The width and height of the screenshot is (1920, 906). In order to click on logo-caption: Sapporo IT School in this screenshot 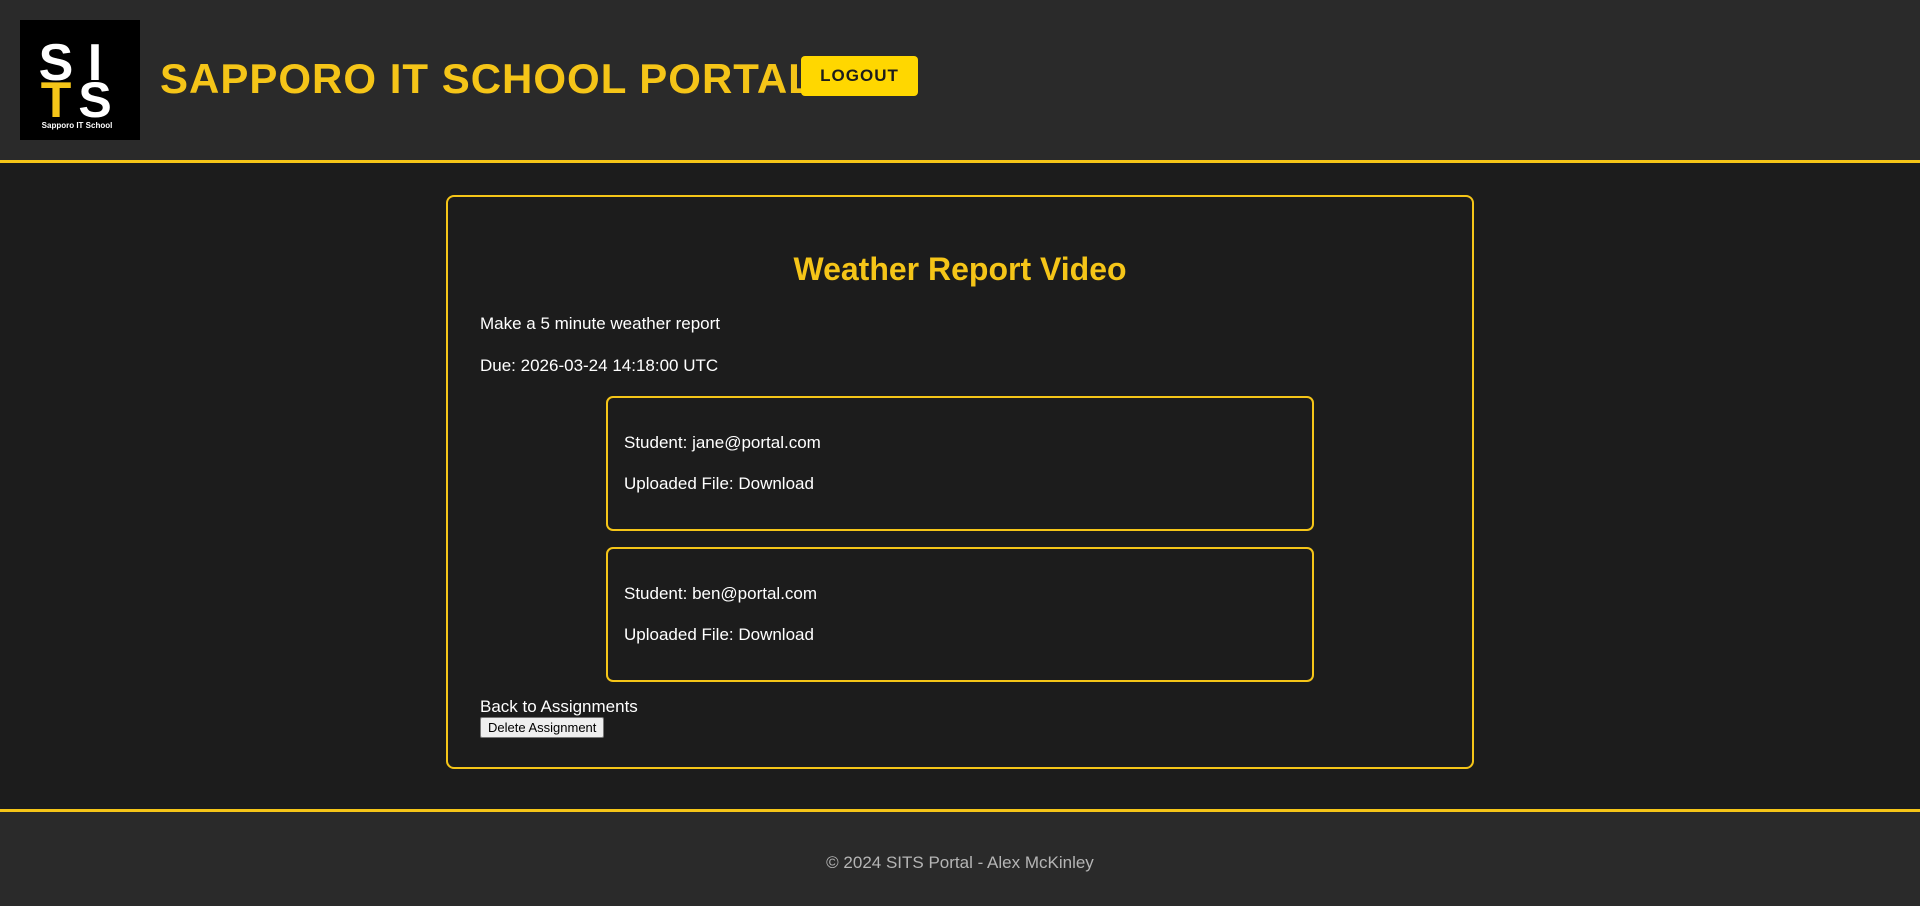, I will do `click(77, 125)`.